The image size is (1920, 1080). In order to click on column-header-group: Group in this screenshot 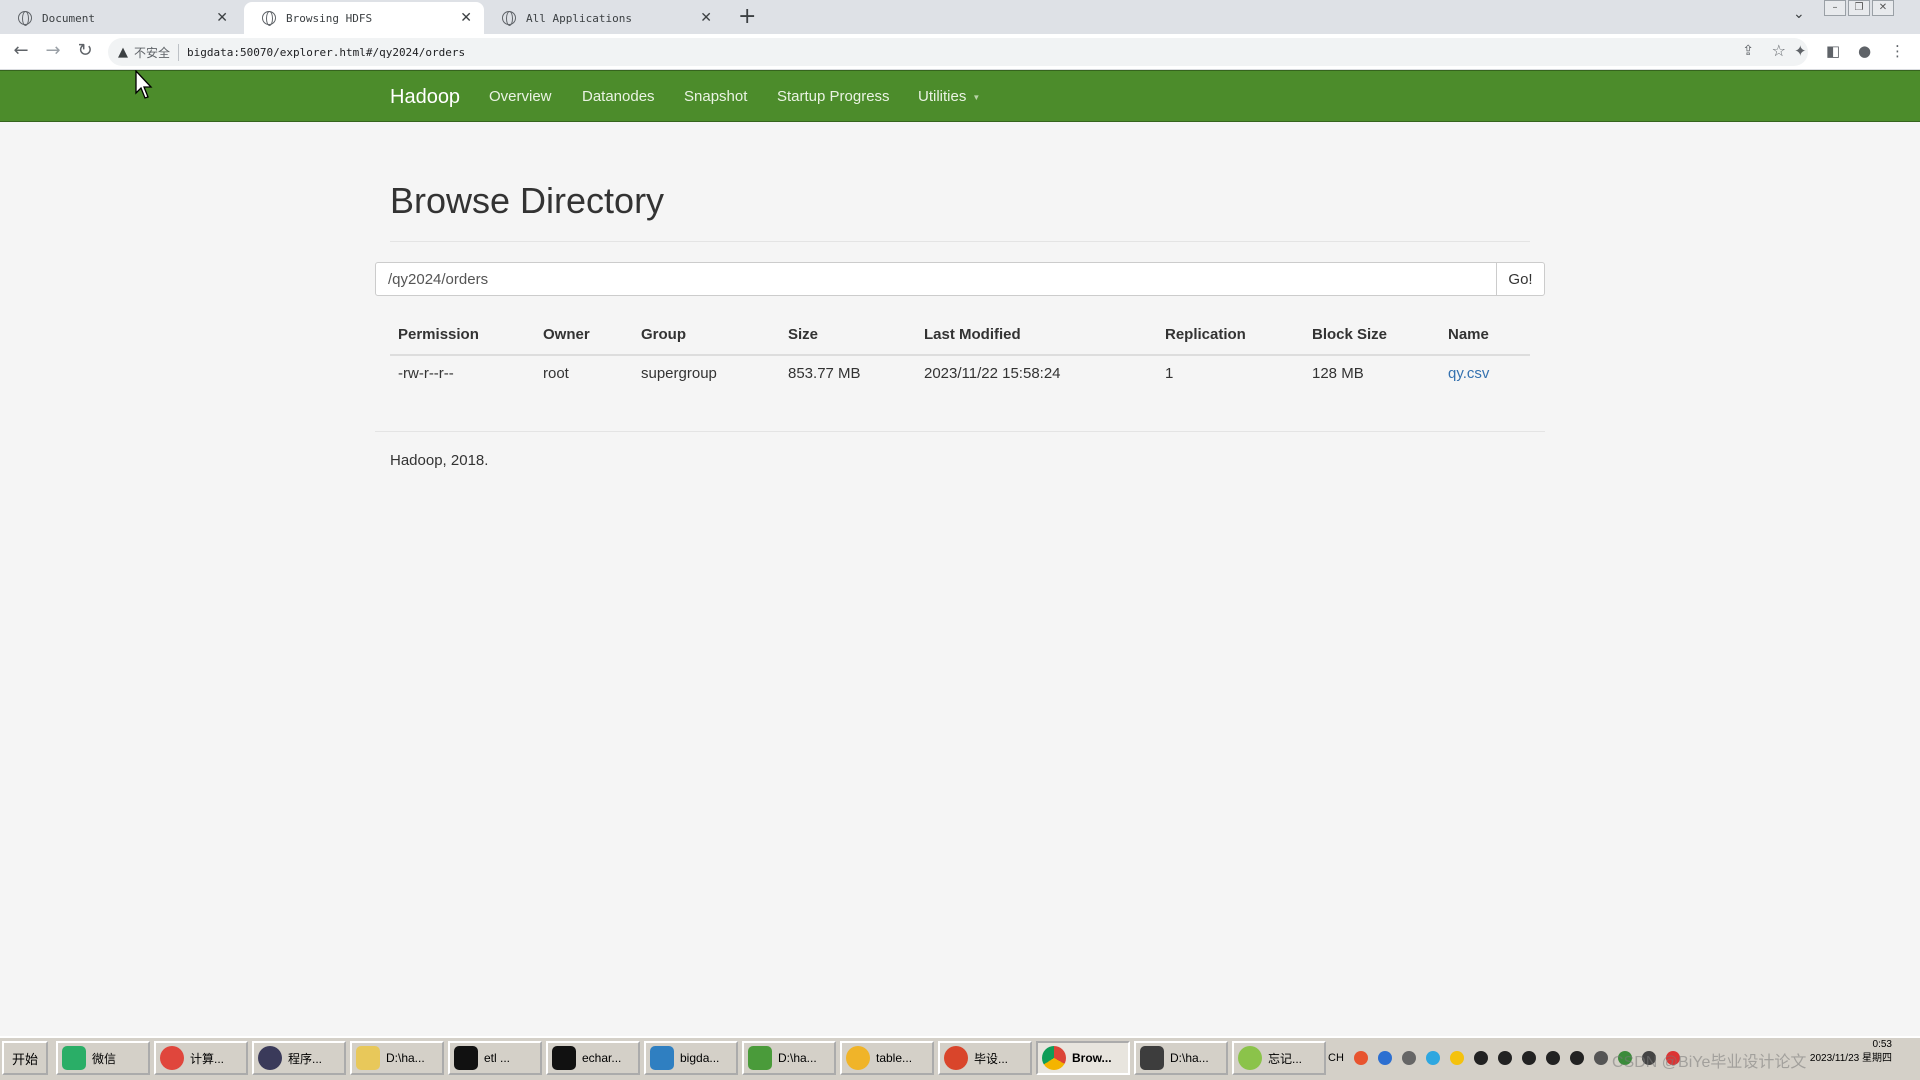, I will do `click(663, 334)`.